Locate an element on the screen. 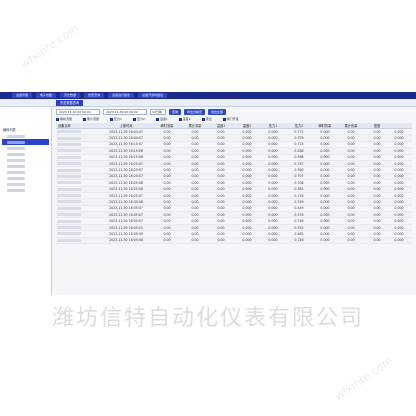  column-header: 累计热量 is located at coordinates (351, 125).